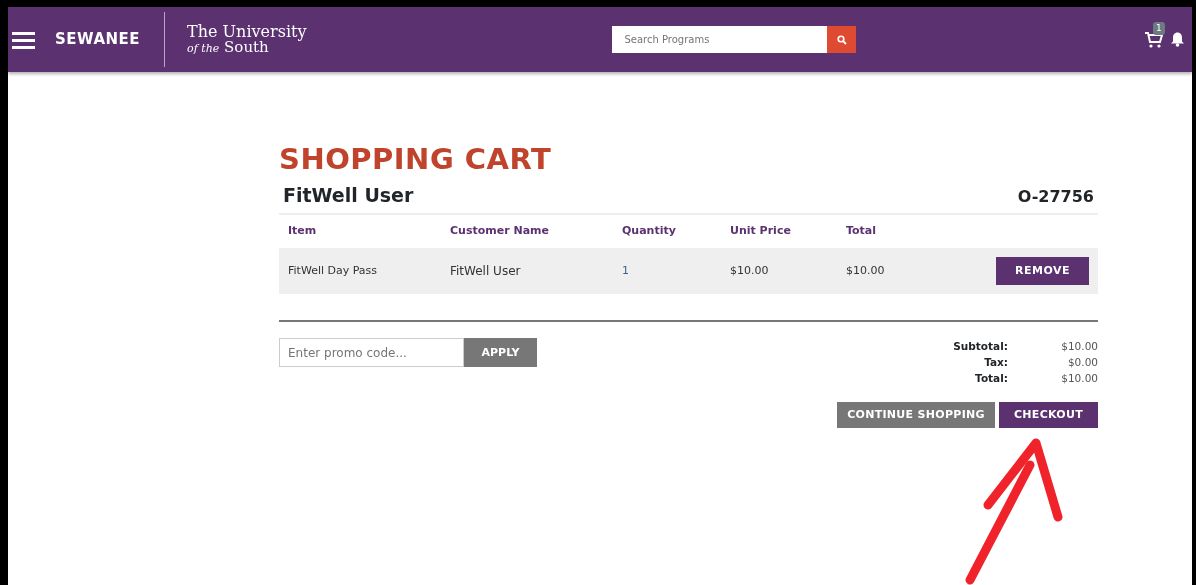 This screenshot has width=1196, height=585. Describe the element at coordinates (1177, 39) in the screenshot. I see `bell-icon` at that location.